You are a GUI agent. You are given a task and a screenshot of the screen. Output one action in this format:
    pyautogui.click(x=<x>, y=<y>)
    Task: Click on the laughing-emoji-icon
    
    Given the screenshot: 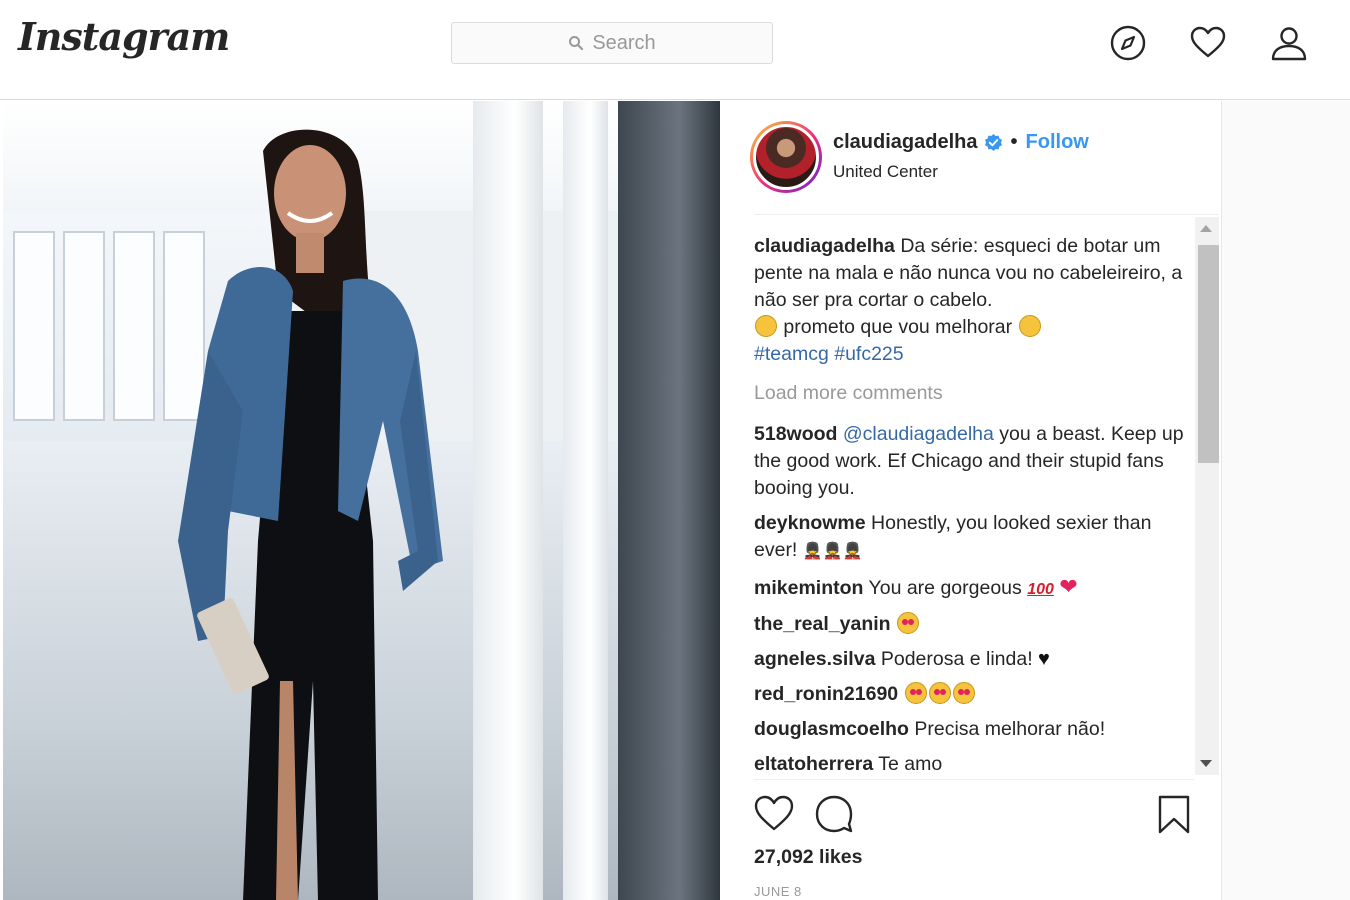 What is the action you would take?
    pyautogui.click(x=766, y=326)
    